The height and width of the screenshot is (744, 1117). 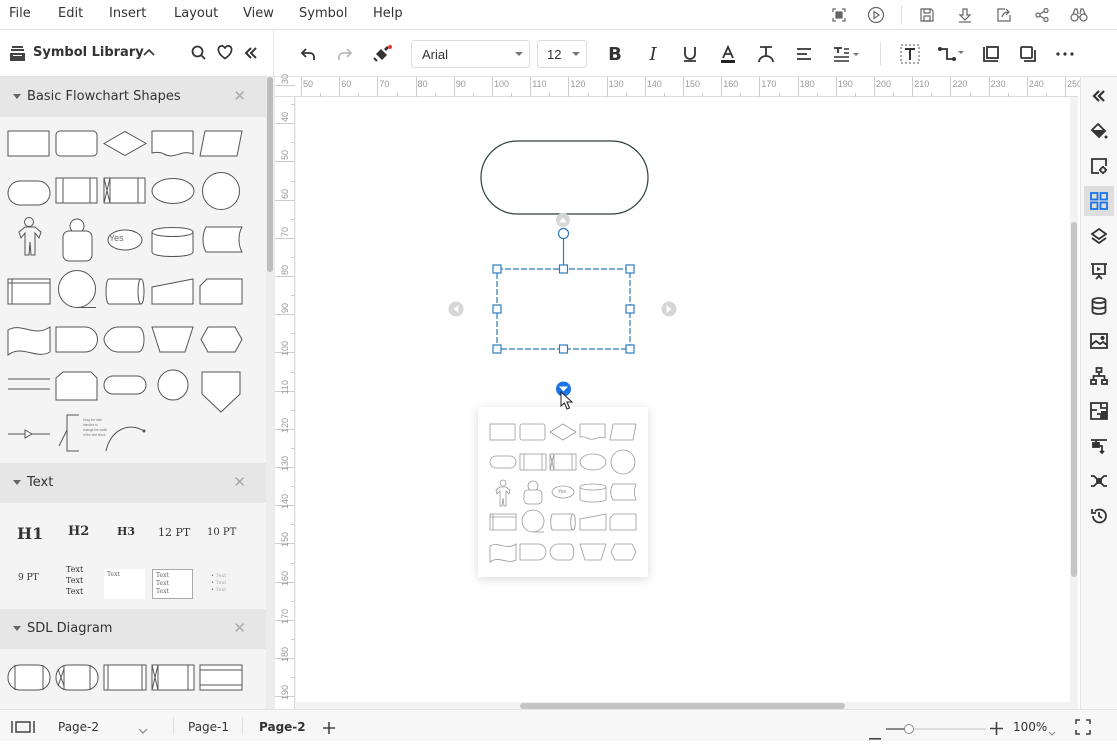 What do you see at coordinates (1099, 446) in the screenshot?
I see `connector-icon` at bounding box center [1099, 446].